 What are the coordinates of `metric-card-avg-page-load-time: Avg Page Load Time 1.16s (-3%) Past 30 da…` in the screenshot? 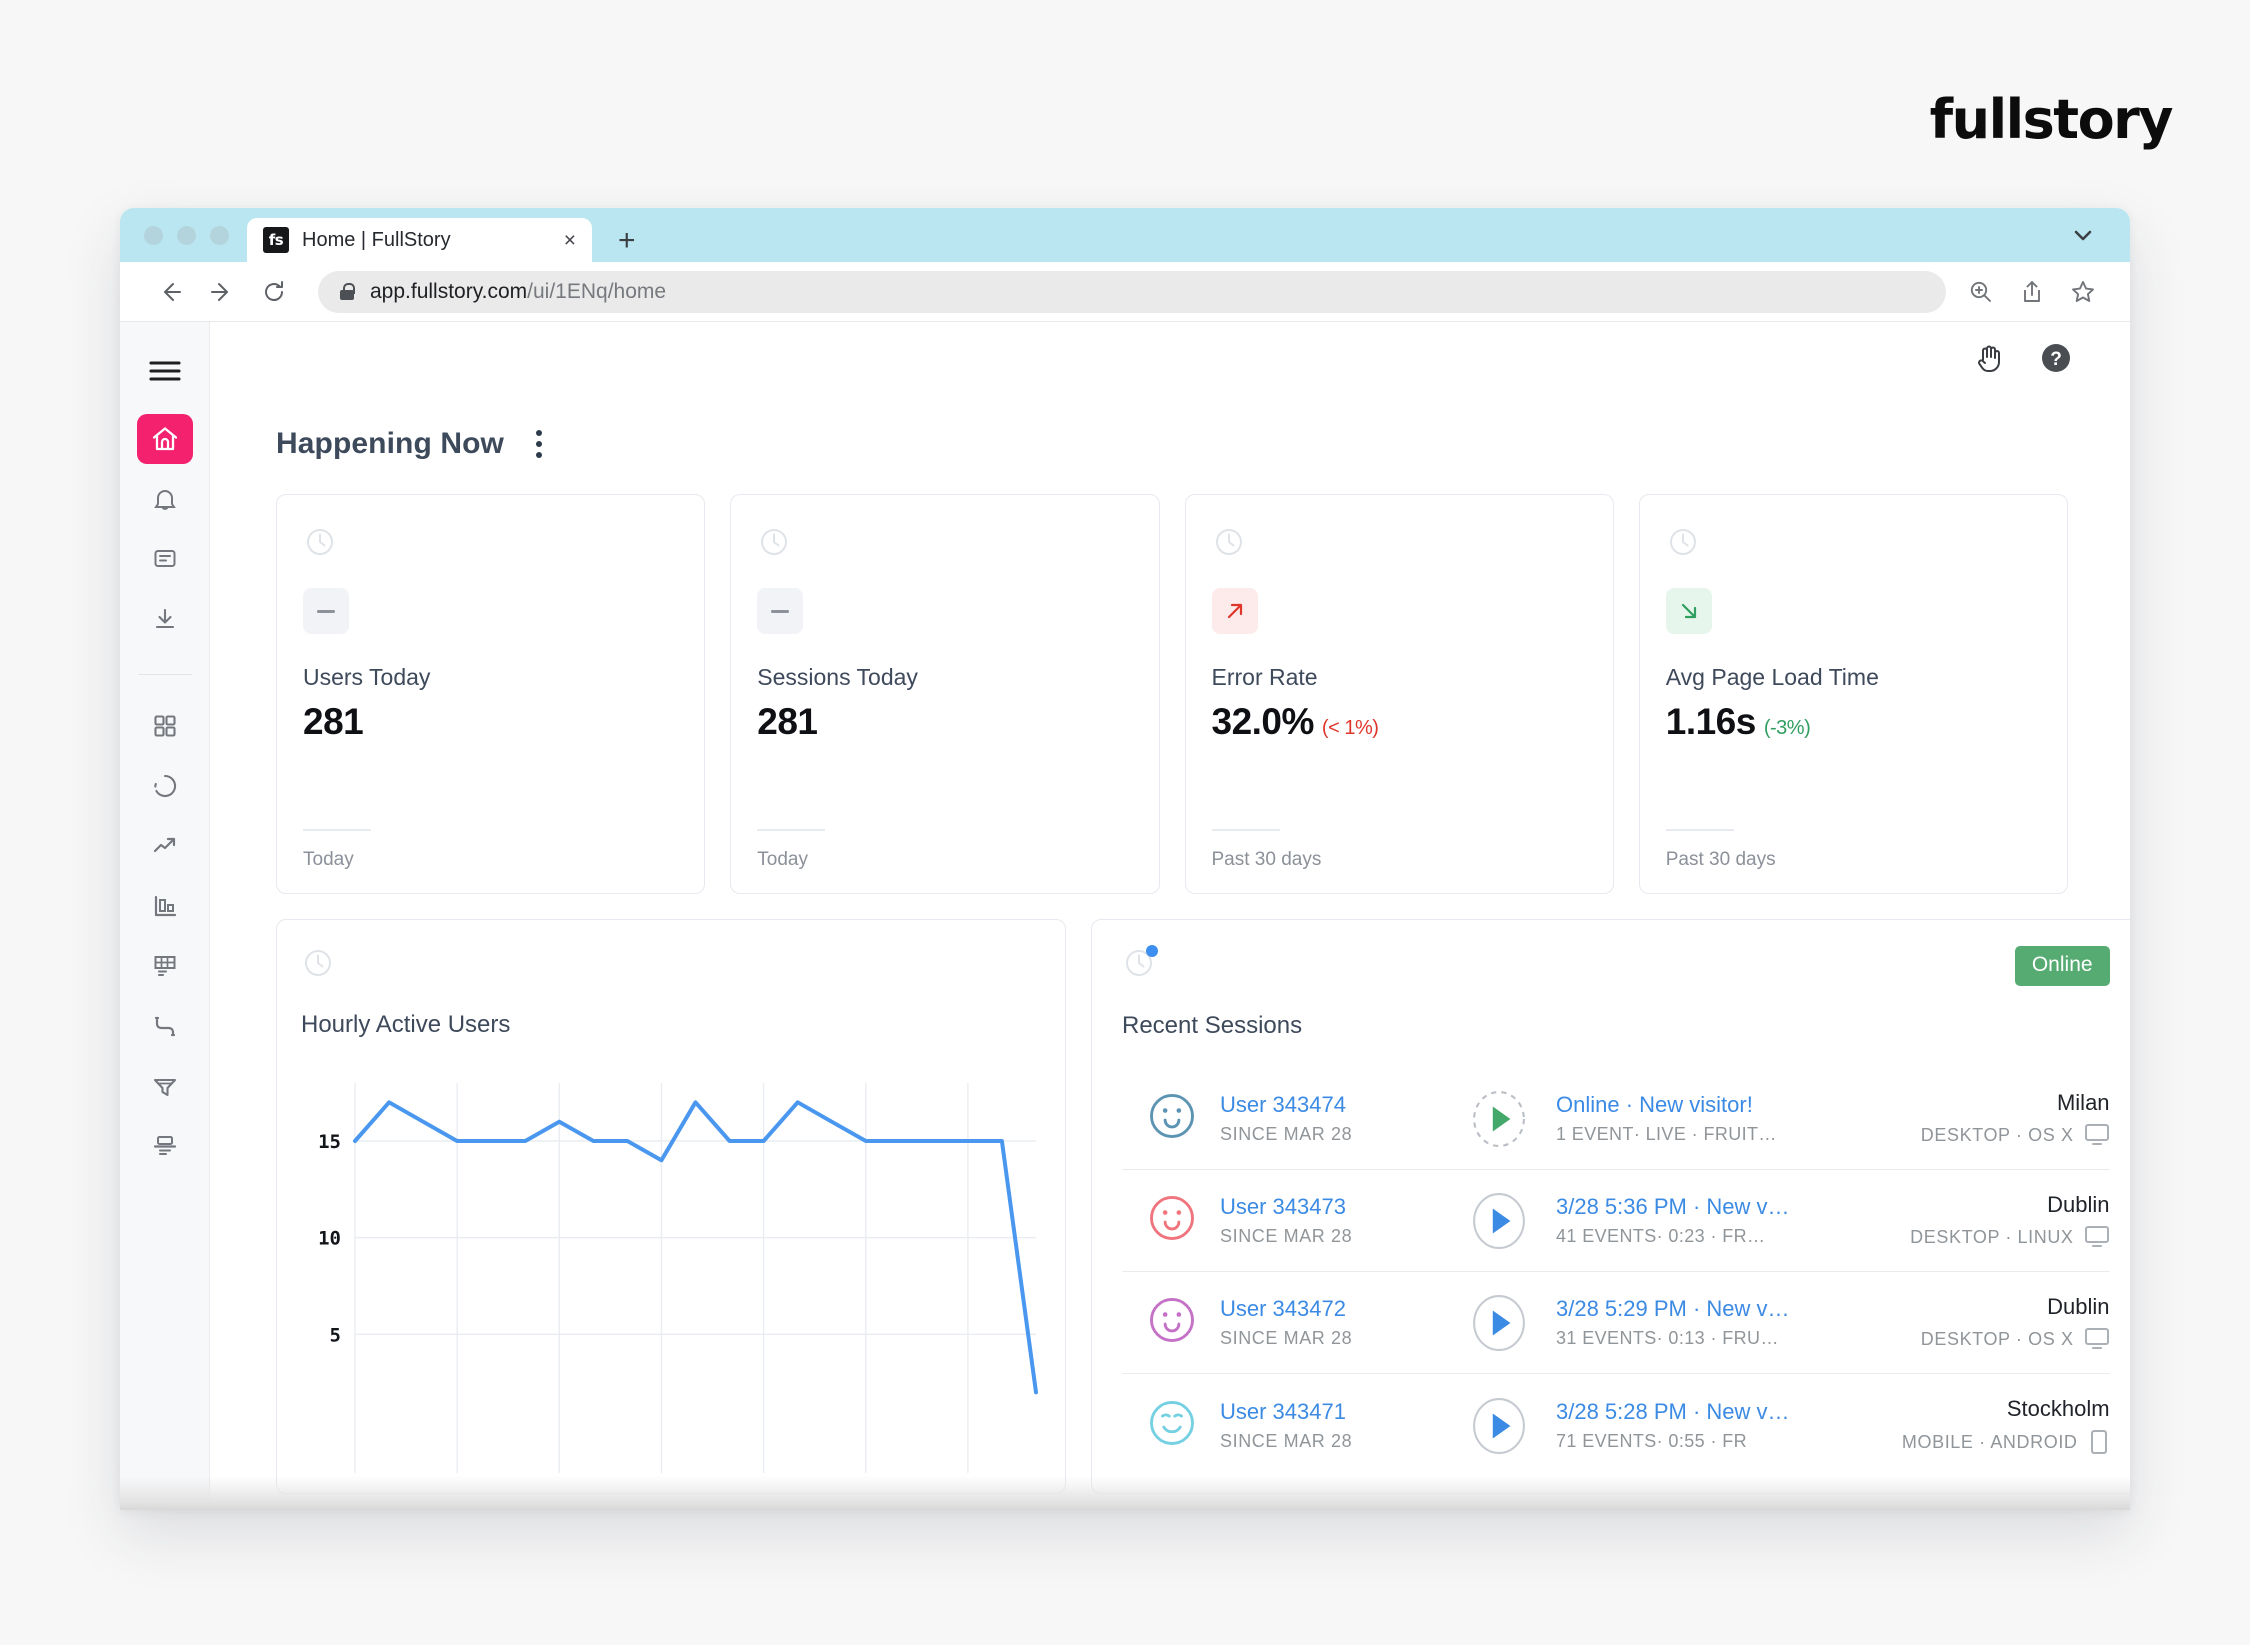 It's located at (1853, 694).